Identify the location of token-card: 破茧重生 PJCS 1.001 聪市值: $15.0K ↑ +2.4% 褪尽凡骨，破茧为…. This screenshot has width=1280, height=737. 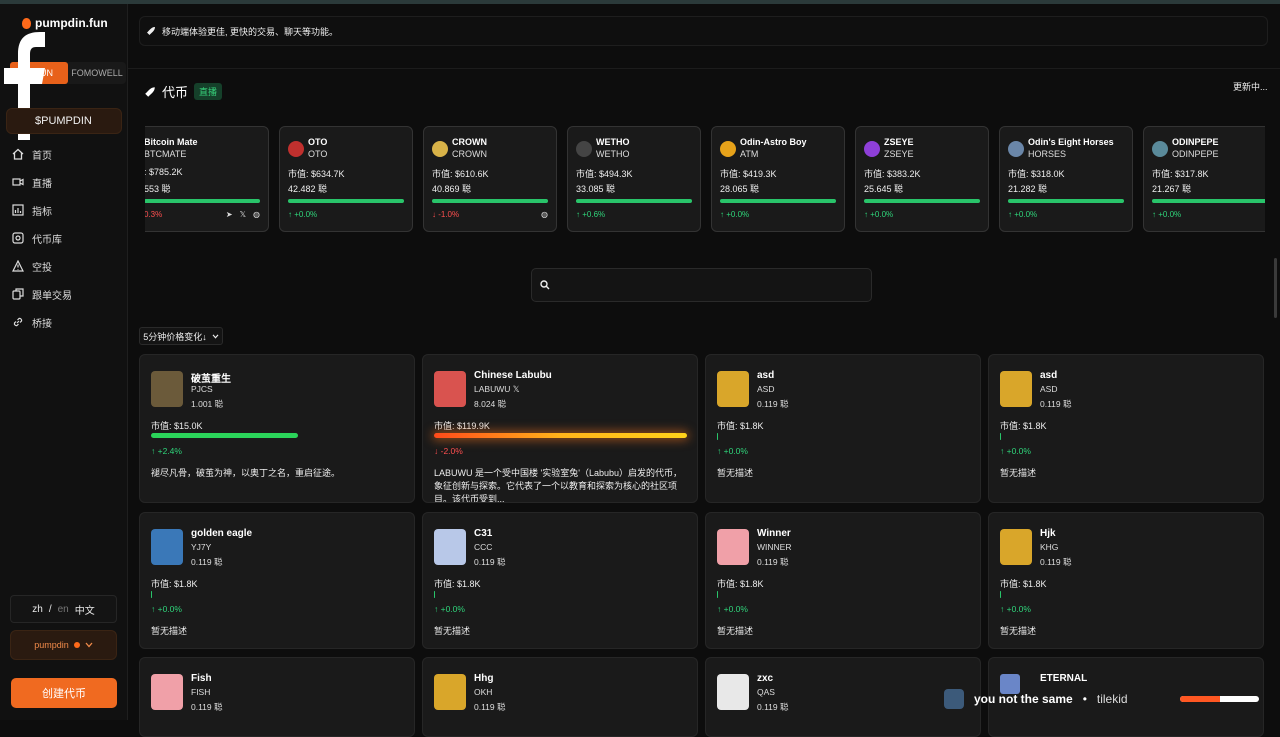
(277, 428).